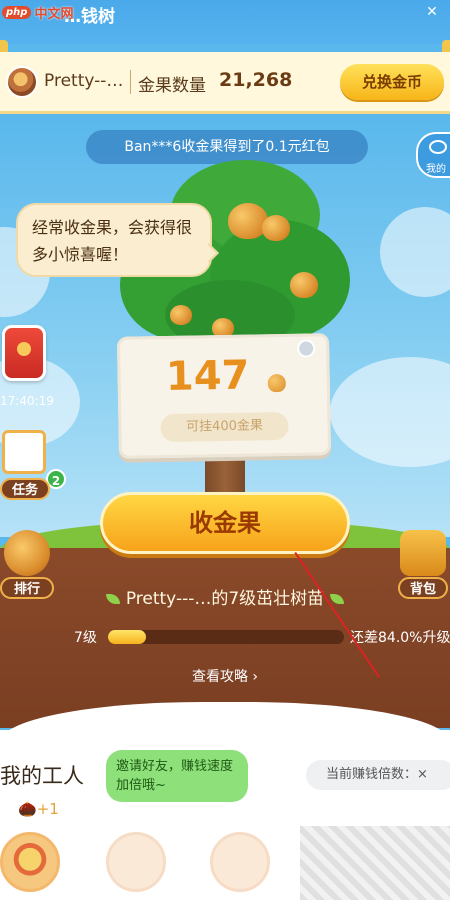  I want to click on top-bar: php 中文网 …钱树 ✕, so click(225, 22).